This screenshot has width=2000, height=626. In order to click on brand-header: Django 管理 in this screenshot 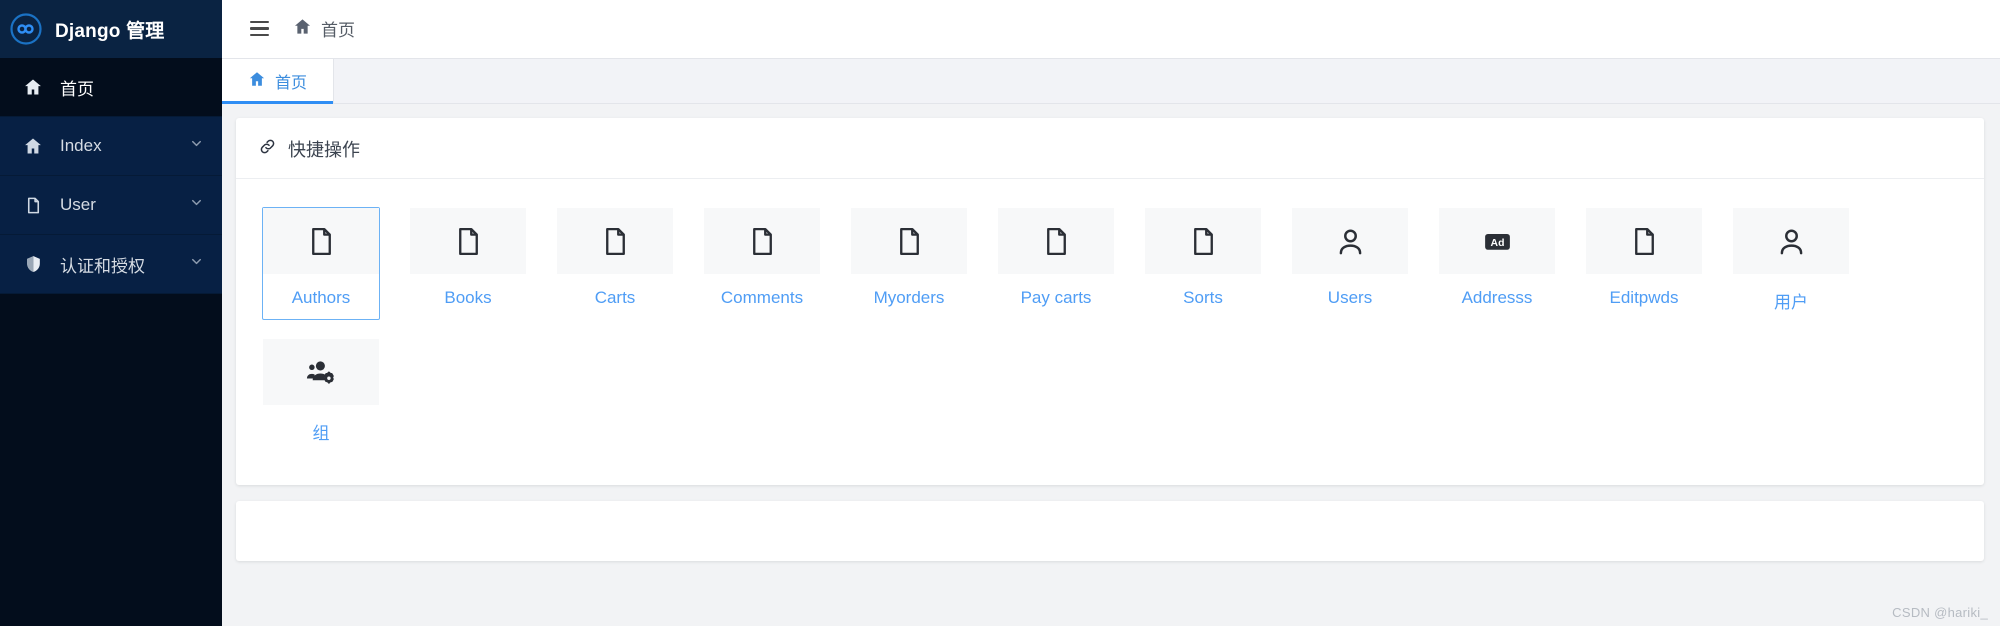, I will do `click(111, 29)`.